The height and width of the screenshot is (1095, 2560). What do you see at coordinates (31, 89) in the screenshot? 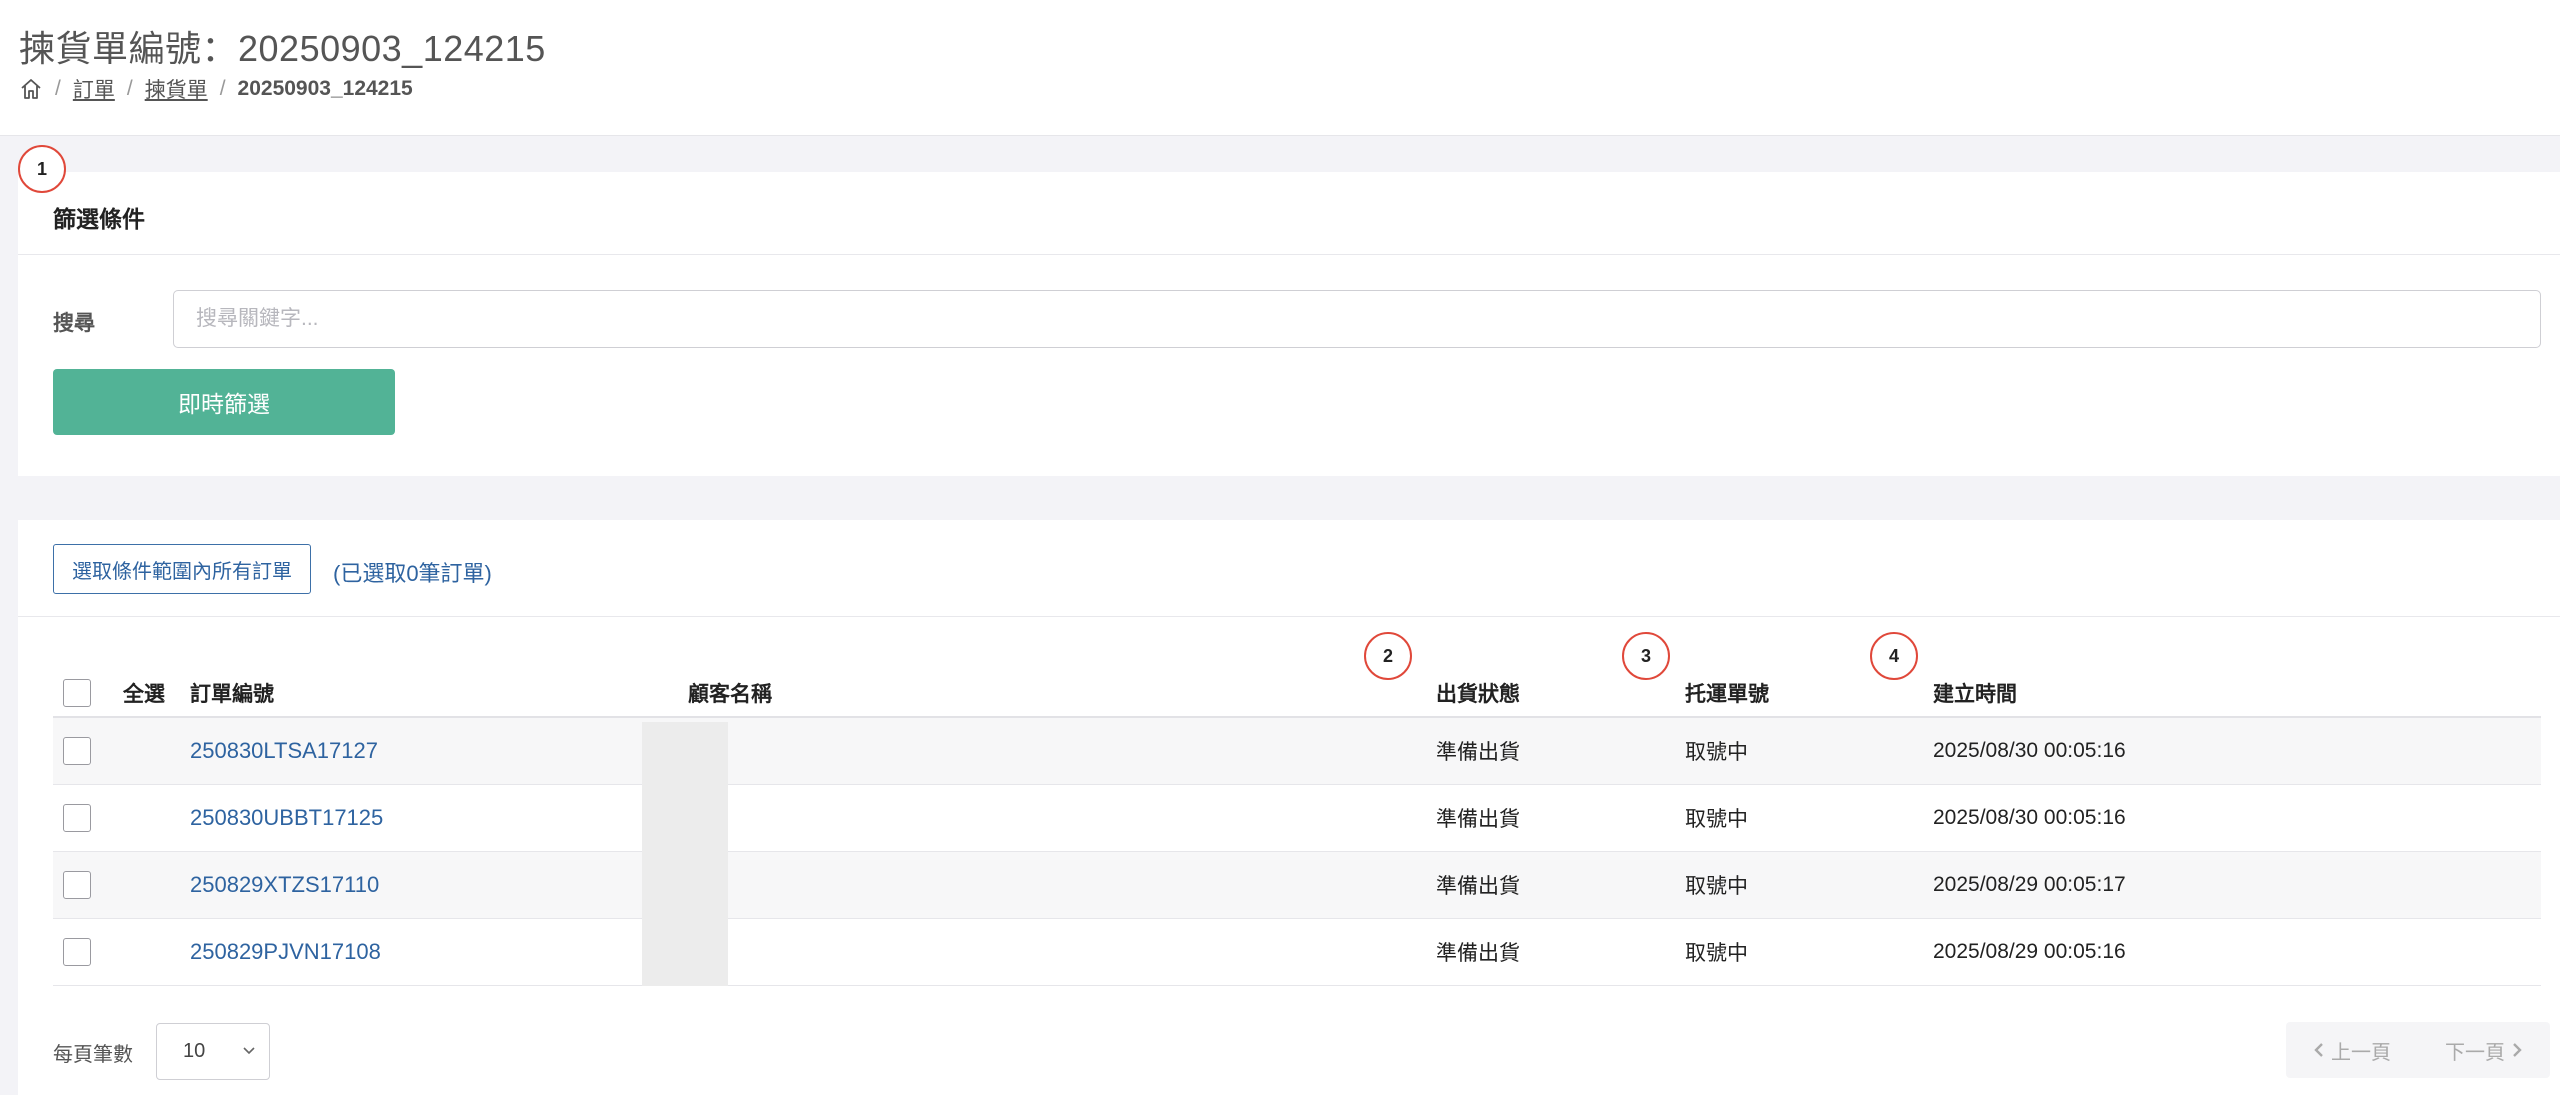
I see `home-icon` at bounding box center [31, 89].